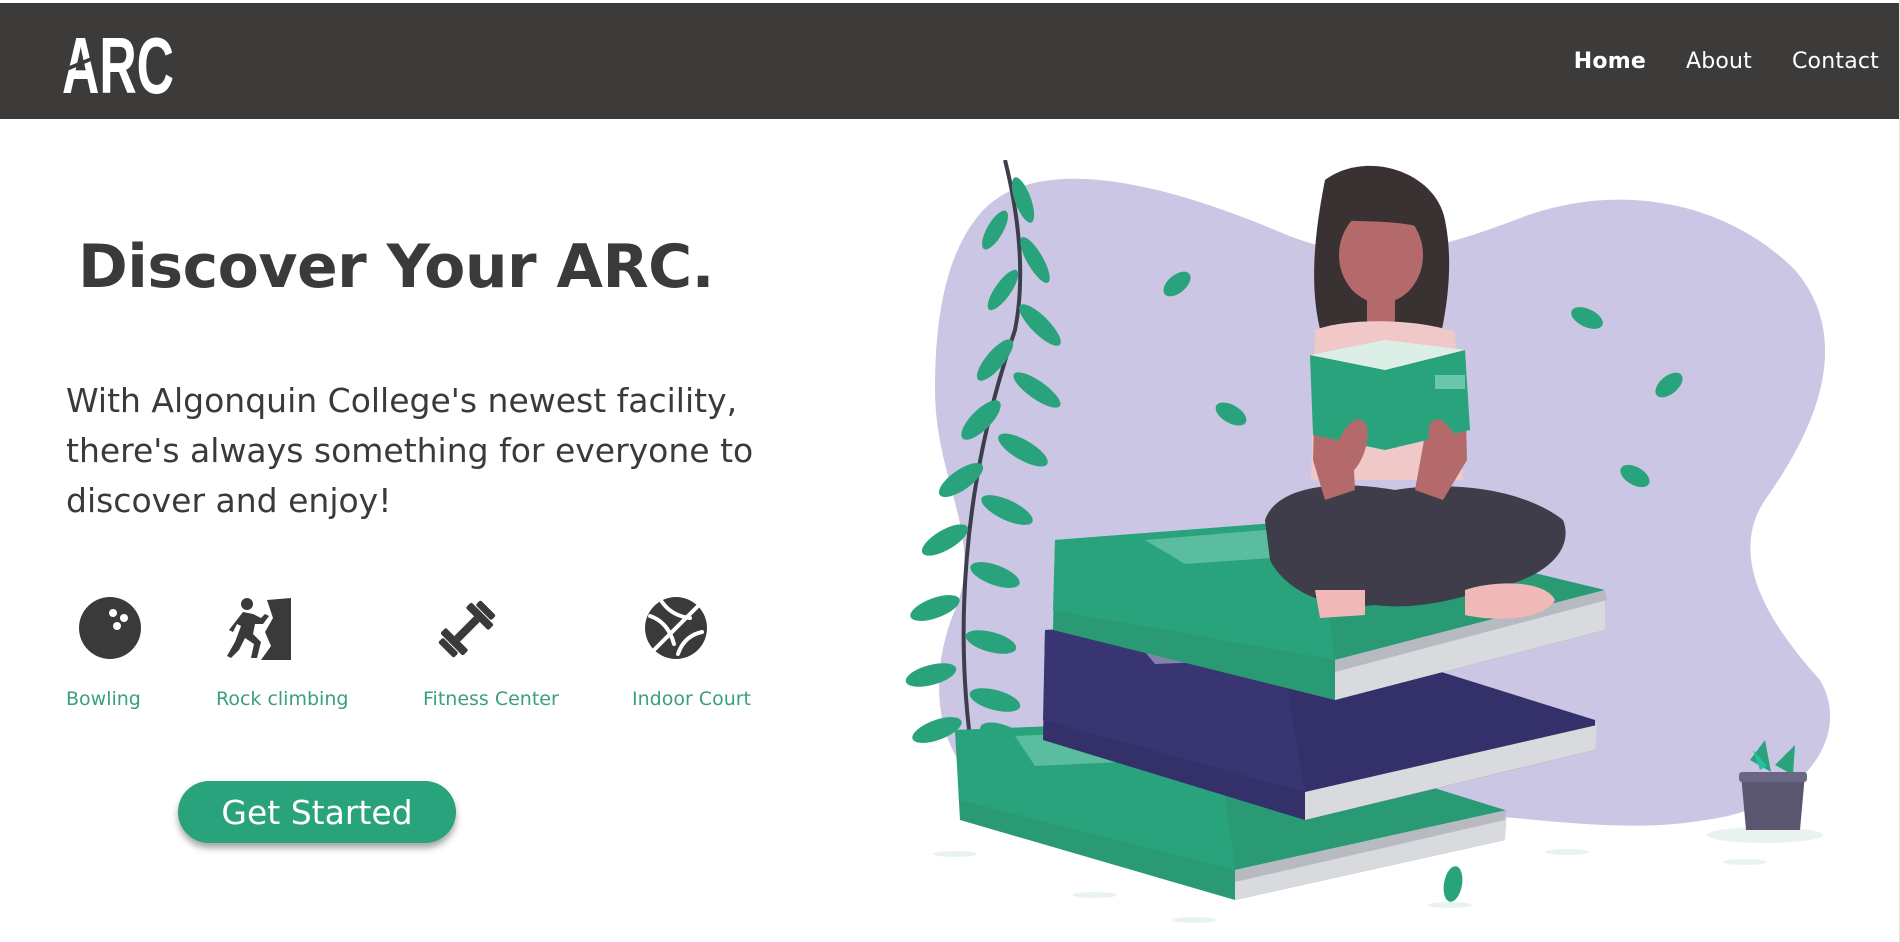  I want to click on feature-label: Rock climbing, so click(282, 699).